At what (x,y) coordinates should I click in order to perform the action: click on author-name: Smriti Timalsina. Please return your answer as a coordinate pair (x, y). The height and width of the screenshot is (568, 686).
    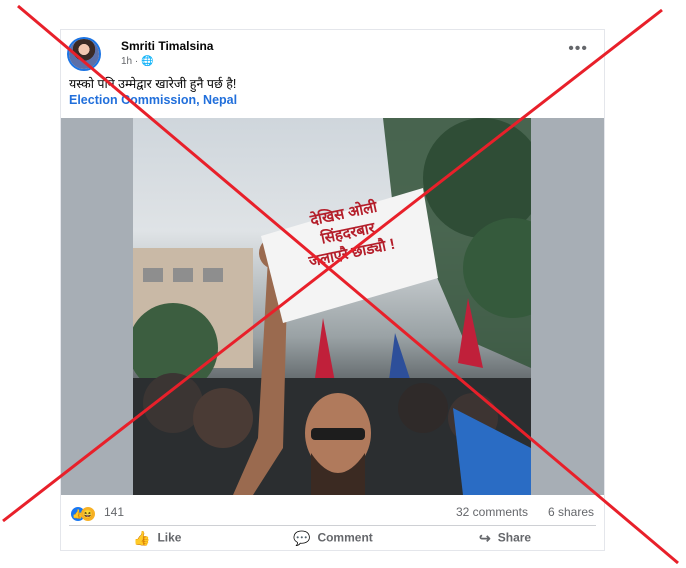
    Looking at the image, I should click on (167, 46).